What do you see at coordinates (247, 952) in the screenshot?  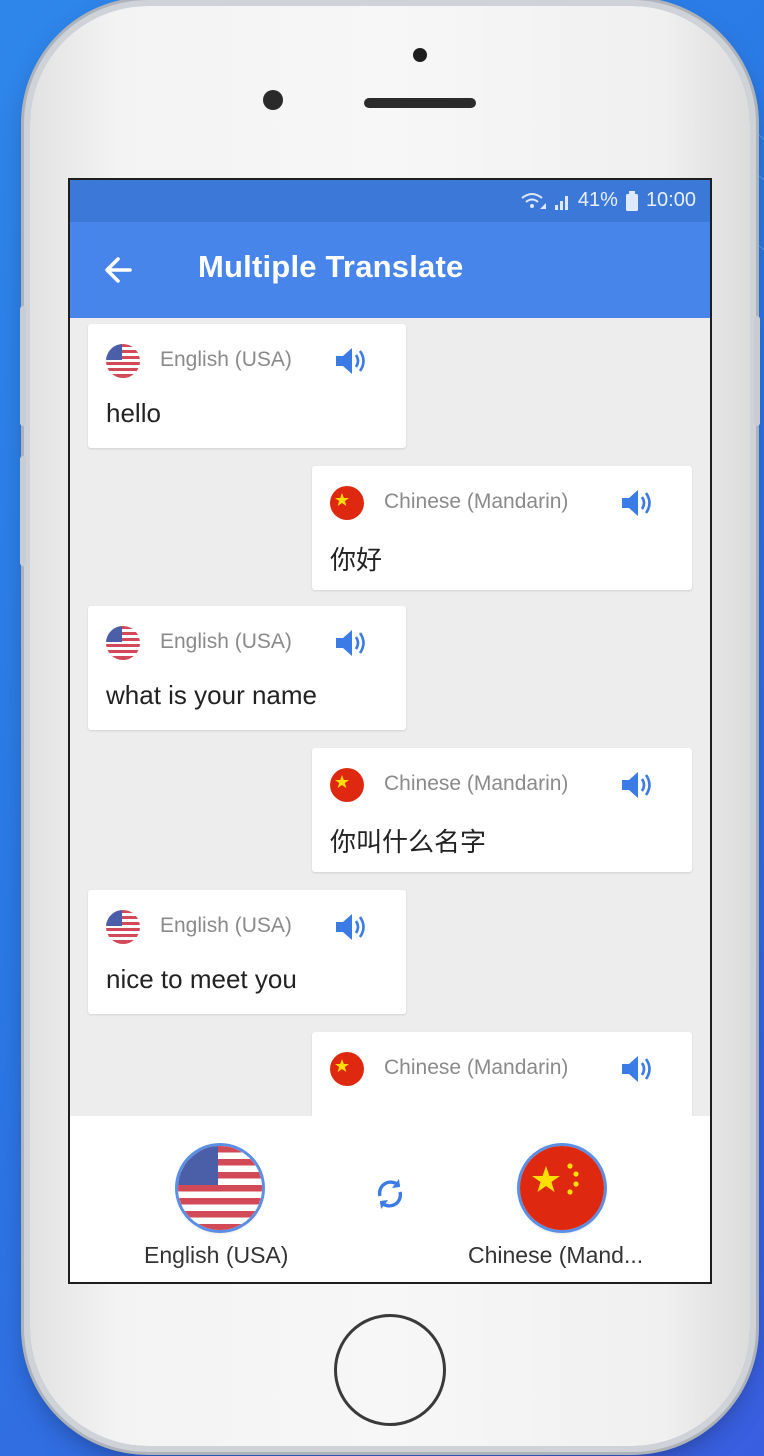 I see `message-bubble-source: English (USA) nice to meet you` at bounding box center [247, 952].